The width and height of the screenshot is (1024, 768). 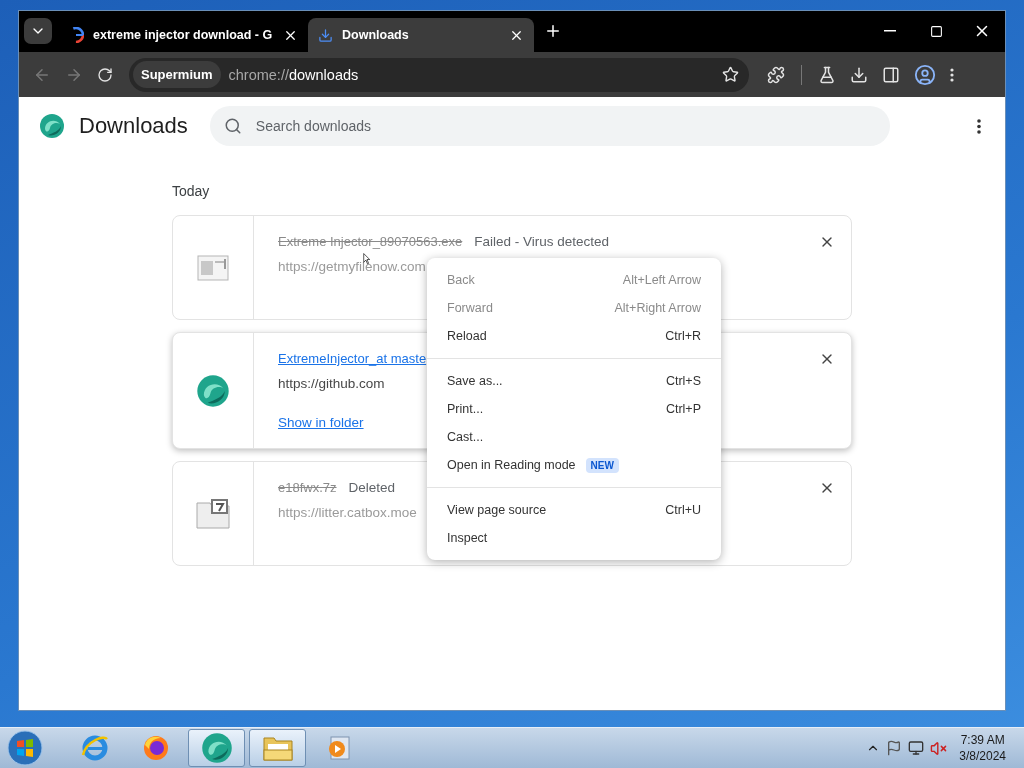 What do you see at coordinates (683, 510) in the screenshot?
I see `shortcut-text: Ctrl+U` at bounding box center [683, 510].